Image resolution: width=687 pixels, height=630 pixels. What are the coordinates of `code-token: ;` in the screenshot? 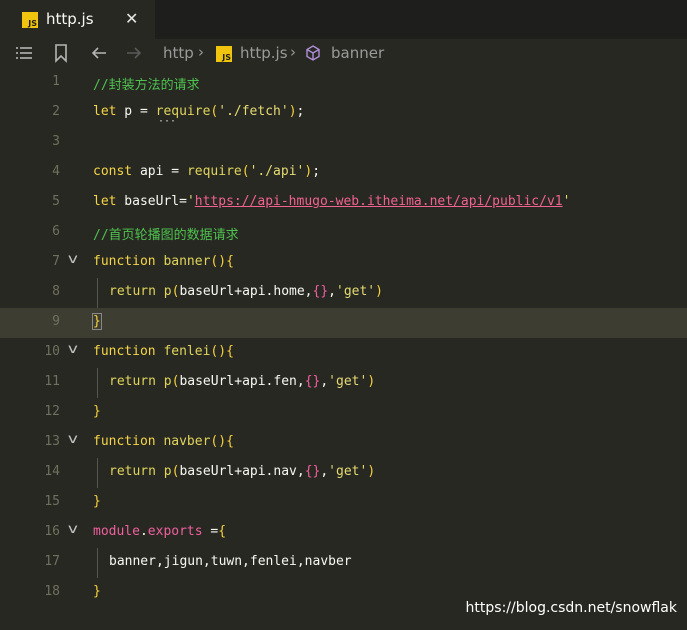 It's located at (300, 111).